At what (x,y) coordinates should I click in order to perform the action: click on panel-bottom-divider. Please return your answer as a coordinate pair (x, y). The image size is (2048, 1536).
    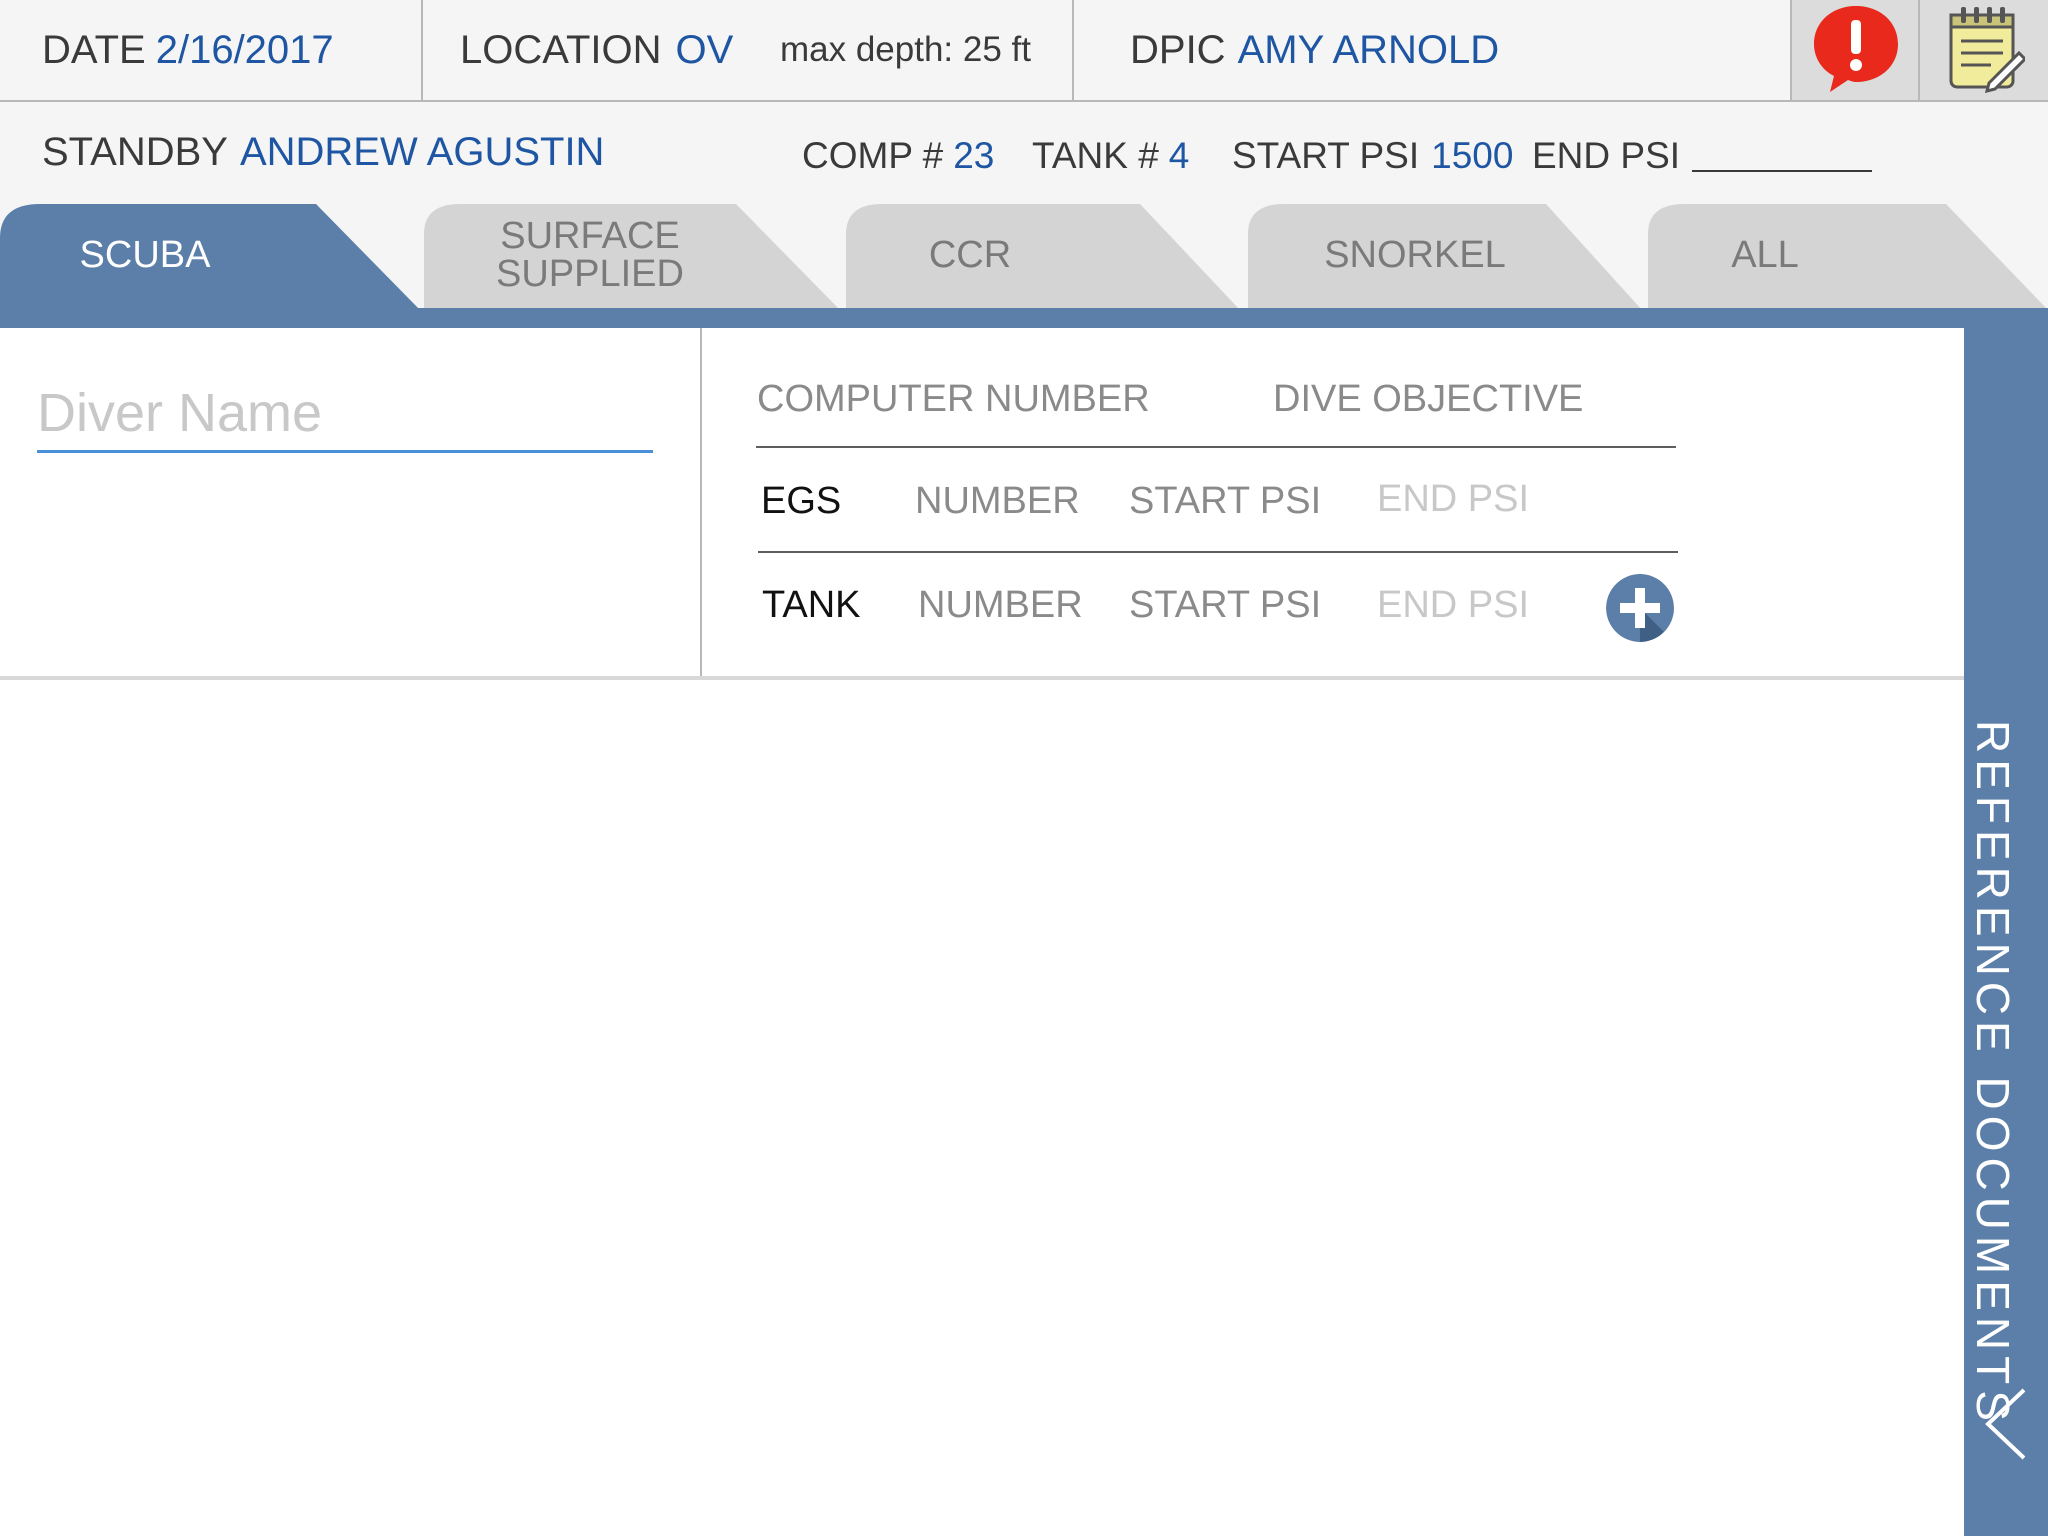
    Looking at the image, I should click on (982, 678).